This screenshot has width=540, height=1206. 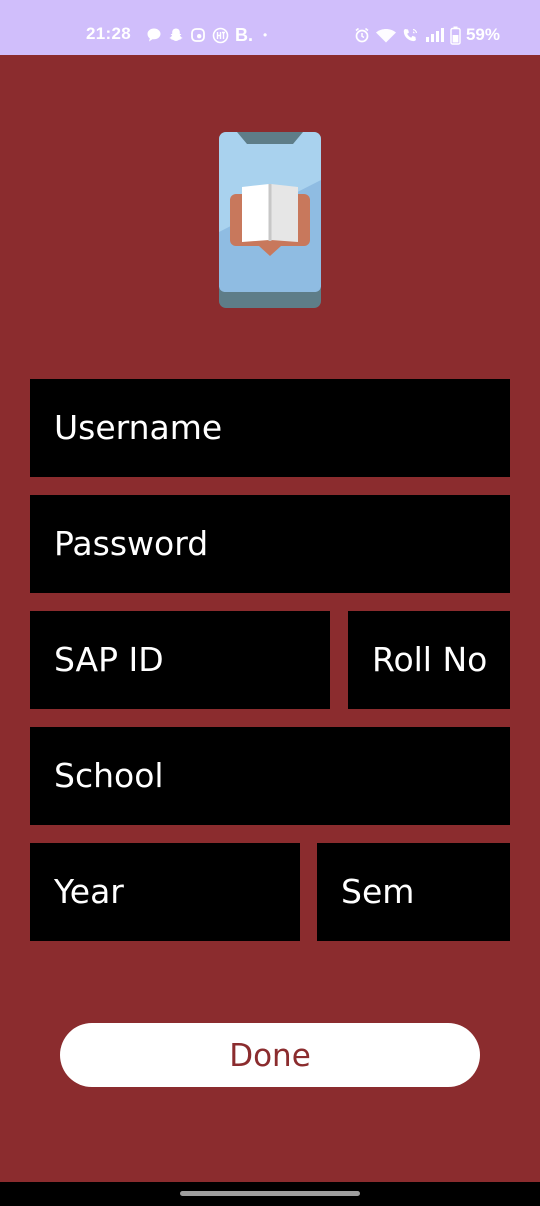 What do you see at coordinates (270, 776) in the screenshot?
I see `school-field: School` at bounding box center [270, 776].